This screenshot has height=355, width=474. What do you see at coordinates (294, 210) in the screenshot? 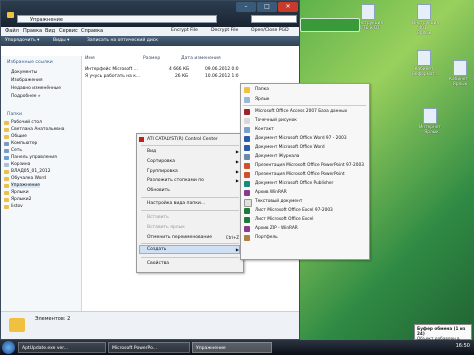
I see `submenu-item: Лист Microsoft Office Excel 97-2003` at bounding box center [294, 210].